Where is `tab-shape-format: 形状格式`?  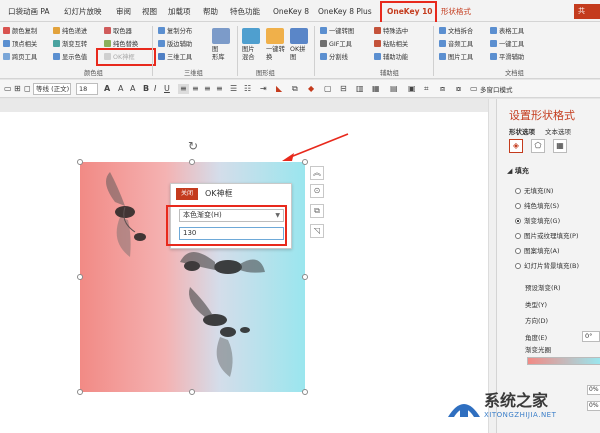
tab-shape-format: 形状格式 is located at coordinates (456, 12).